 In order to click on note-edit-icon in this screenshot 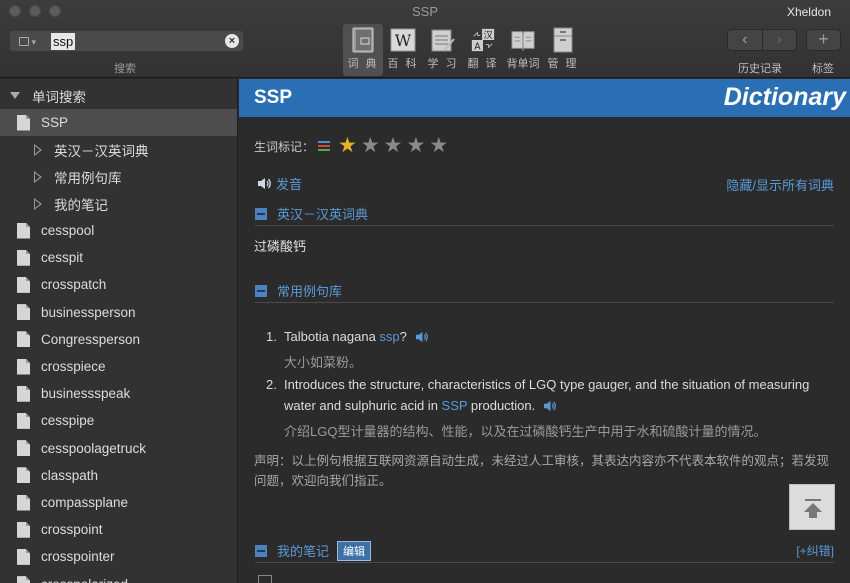, I will do `click(265, 579)`.